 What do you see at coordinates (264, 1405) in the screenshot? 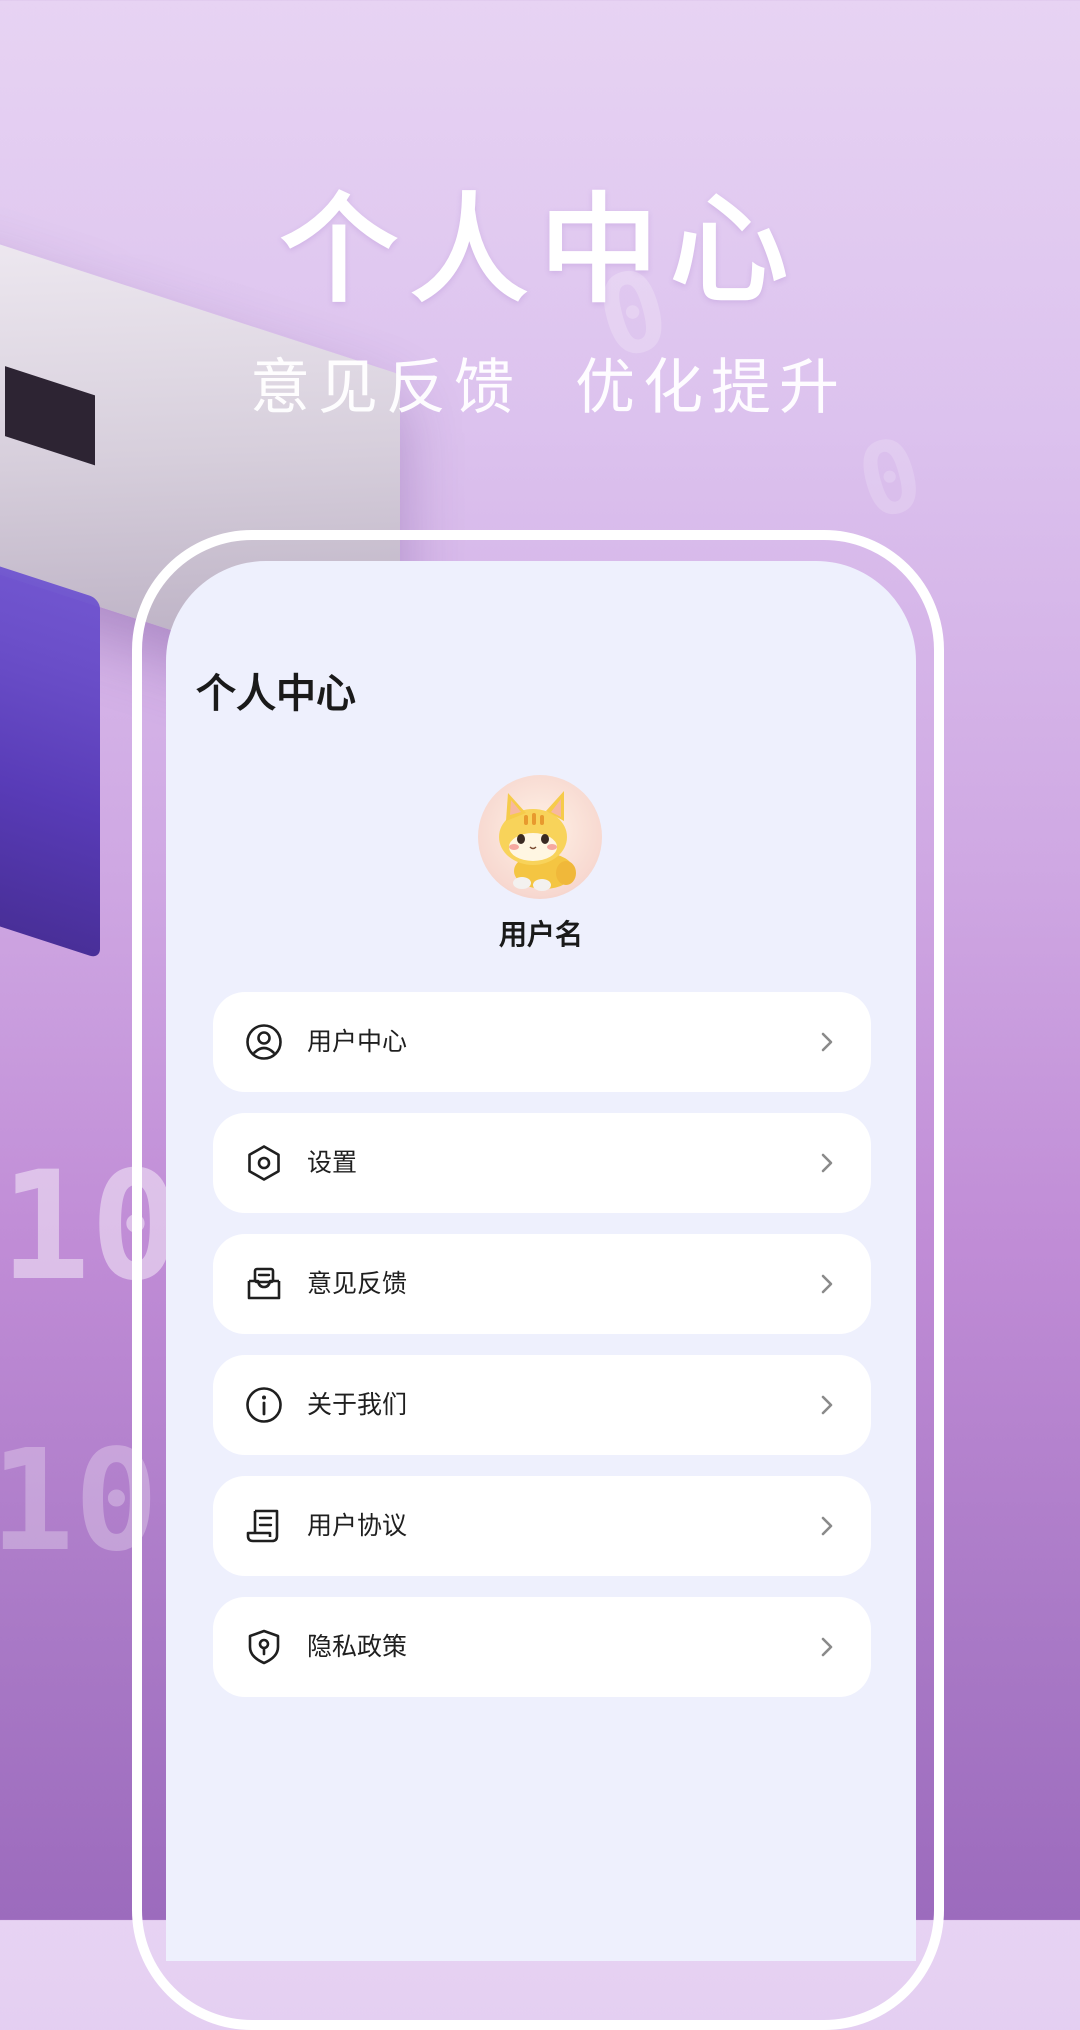
I see `info-icon` at bounding box center [264, 1405].